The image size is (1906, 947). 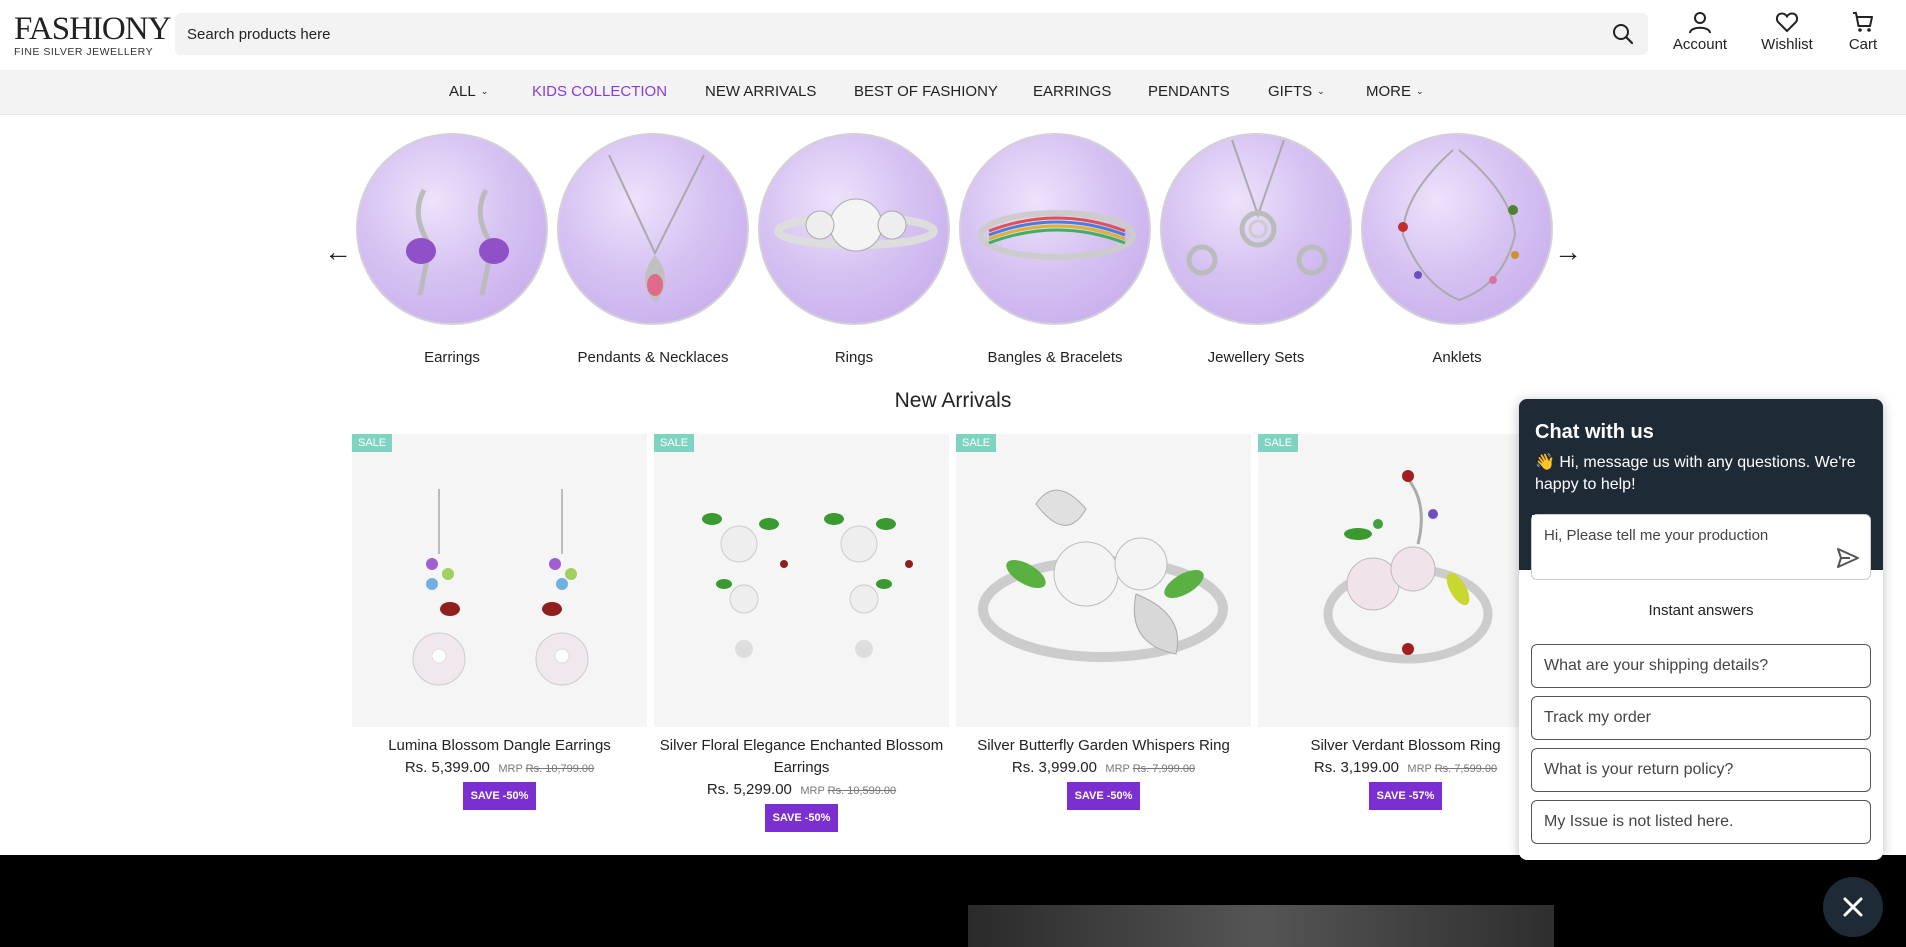 What do you see at coordinates (653, 357) in the screenshot?
I see `category-label: Pendants & Necklaces` at bounding box center [653, 357].